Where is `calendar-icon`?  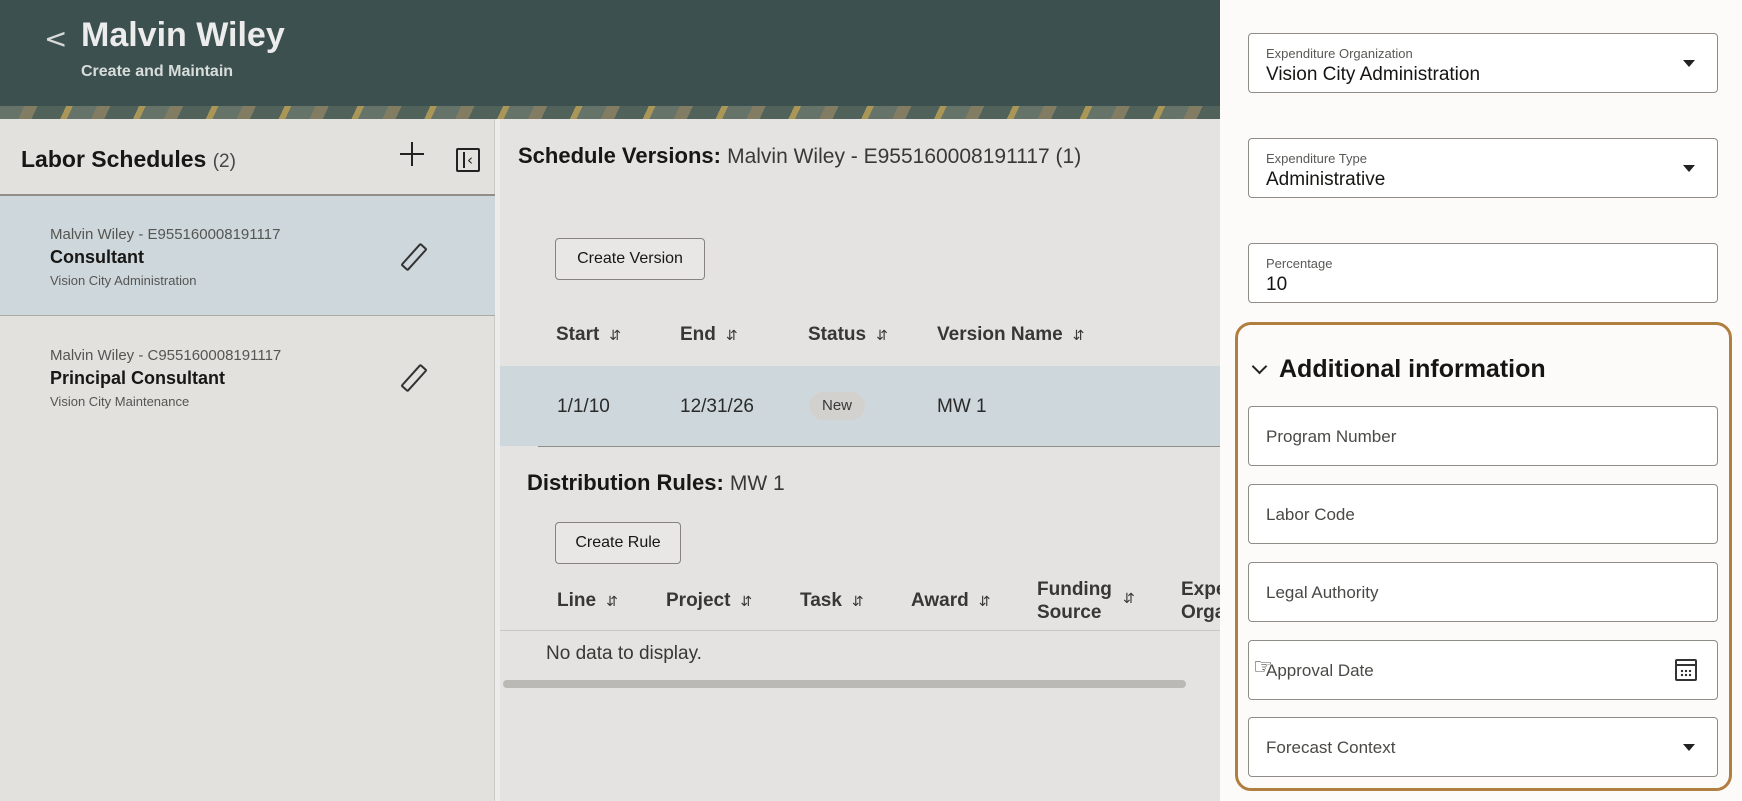
calendar-icon is located at coordinates (1686, 670).